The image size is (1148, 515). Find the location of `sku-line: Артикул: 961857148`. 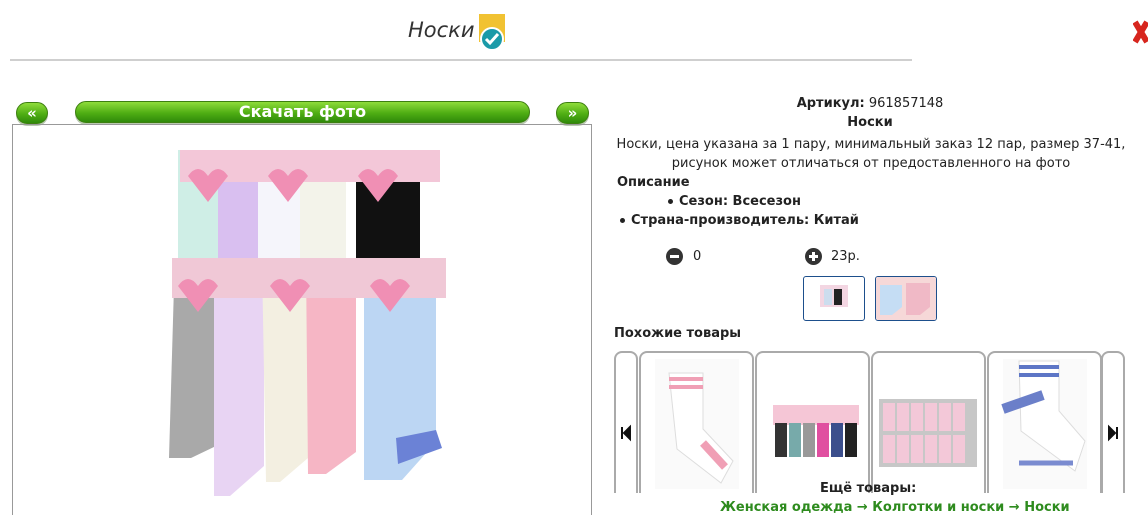

sku-line: Артикул: 961857148 is located at coordinates (870, 103).